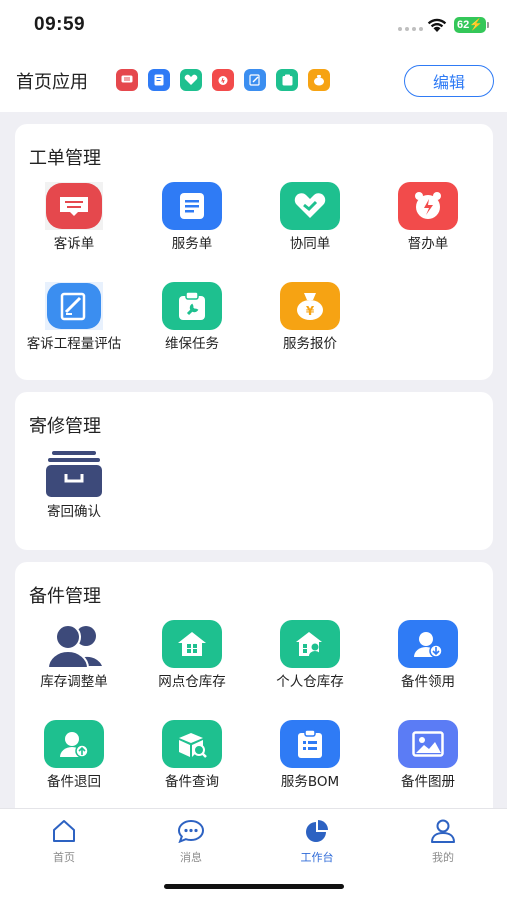  Describe the element at coordinates (488, 25) in the screenshot. I see `battery-tip` at that location.